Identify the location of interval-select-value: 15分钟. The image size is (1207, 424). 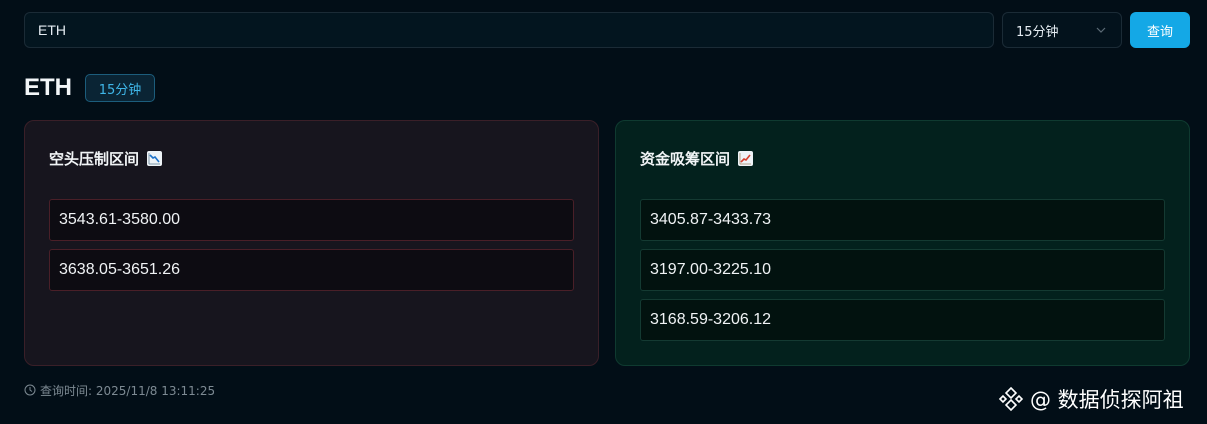
(1037, 32).